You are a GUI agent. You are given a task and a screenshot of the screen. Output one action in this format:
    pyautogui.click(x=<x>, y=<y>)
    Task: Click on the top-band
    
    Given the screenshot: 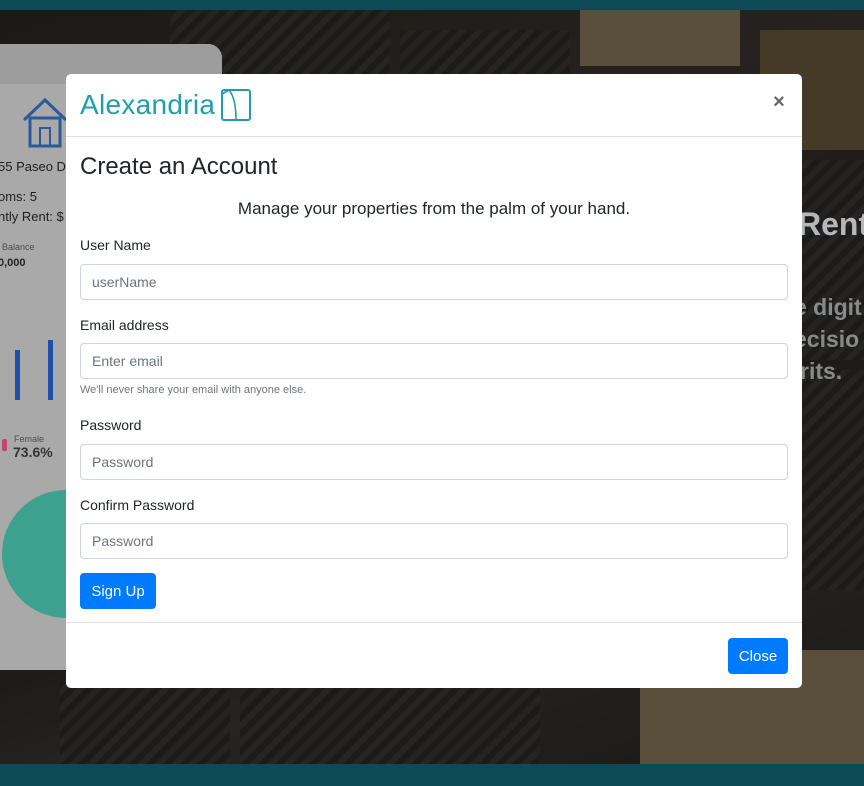 What is the action you would take?
    pyautogui.click(x=432, y=5)
    